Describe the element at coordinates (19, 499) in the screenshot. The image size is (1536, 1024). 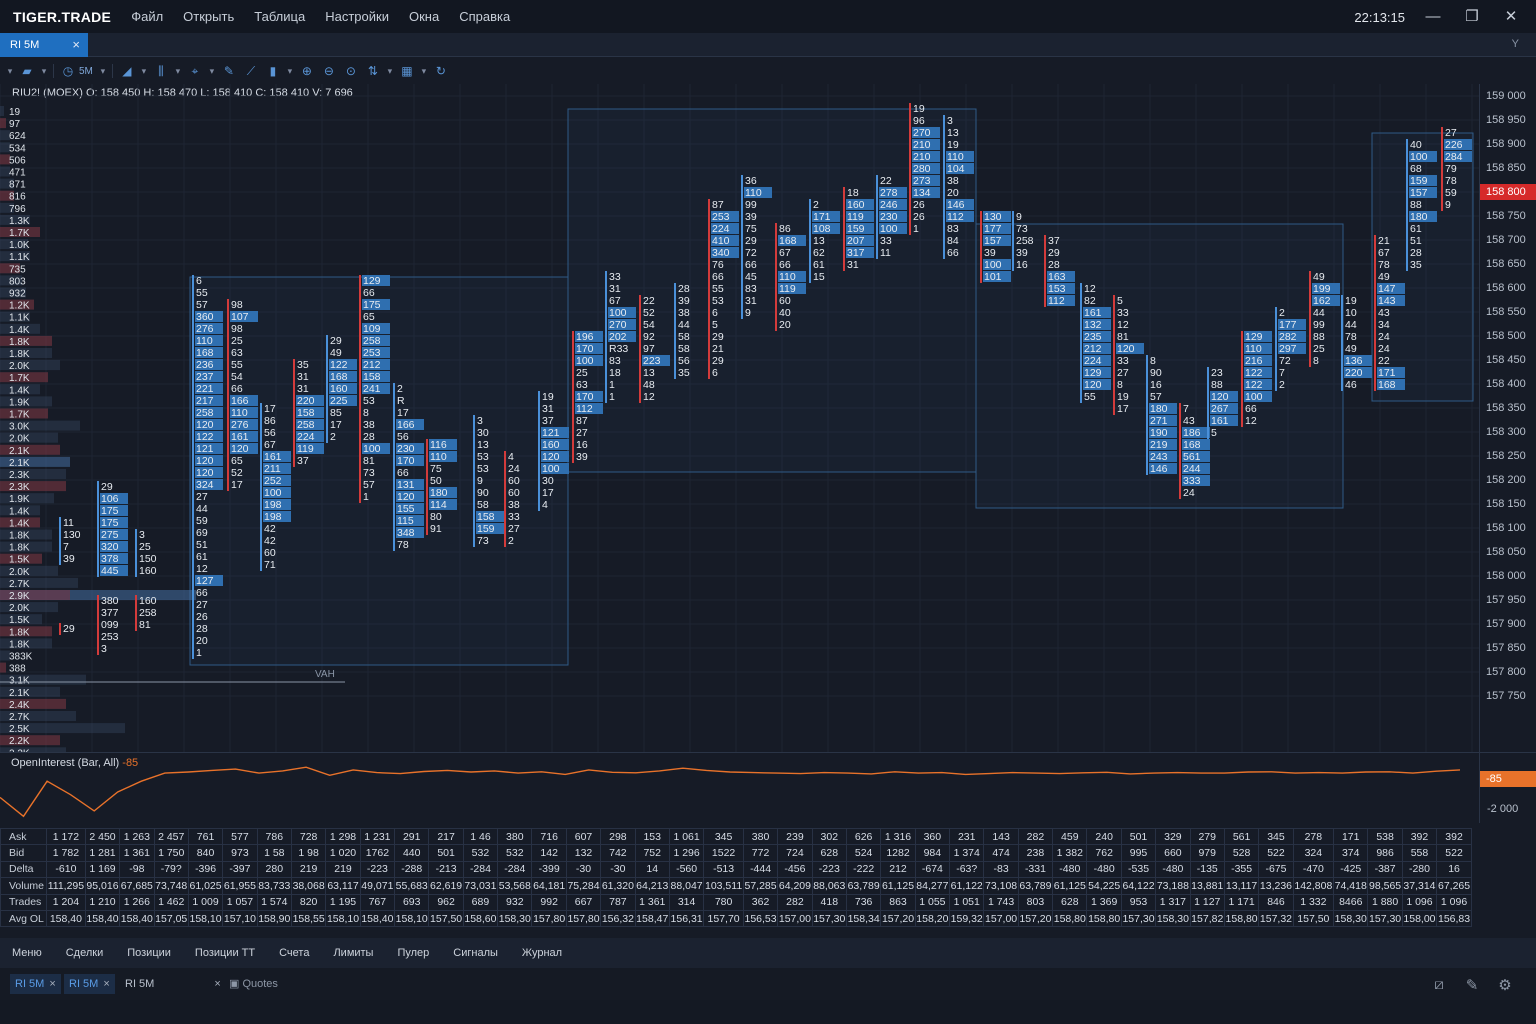
I see `profile-volume-label: 1.9K` at that location.